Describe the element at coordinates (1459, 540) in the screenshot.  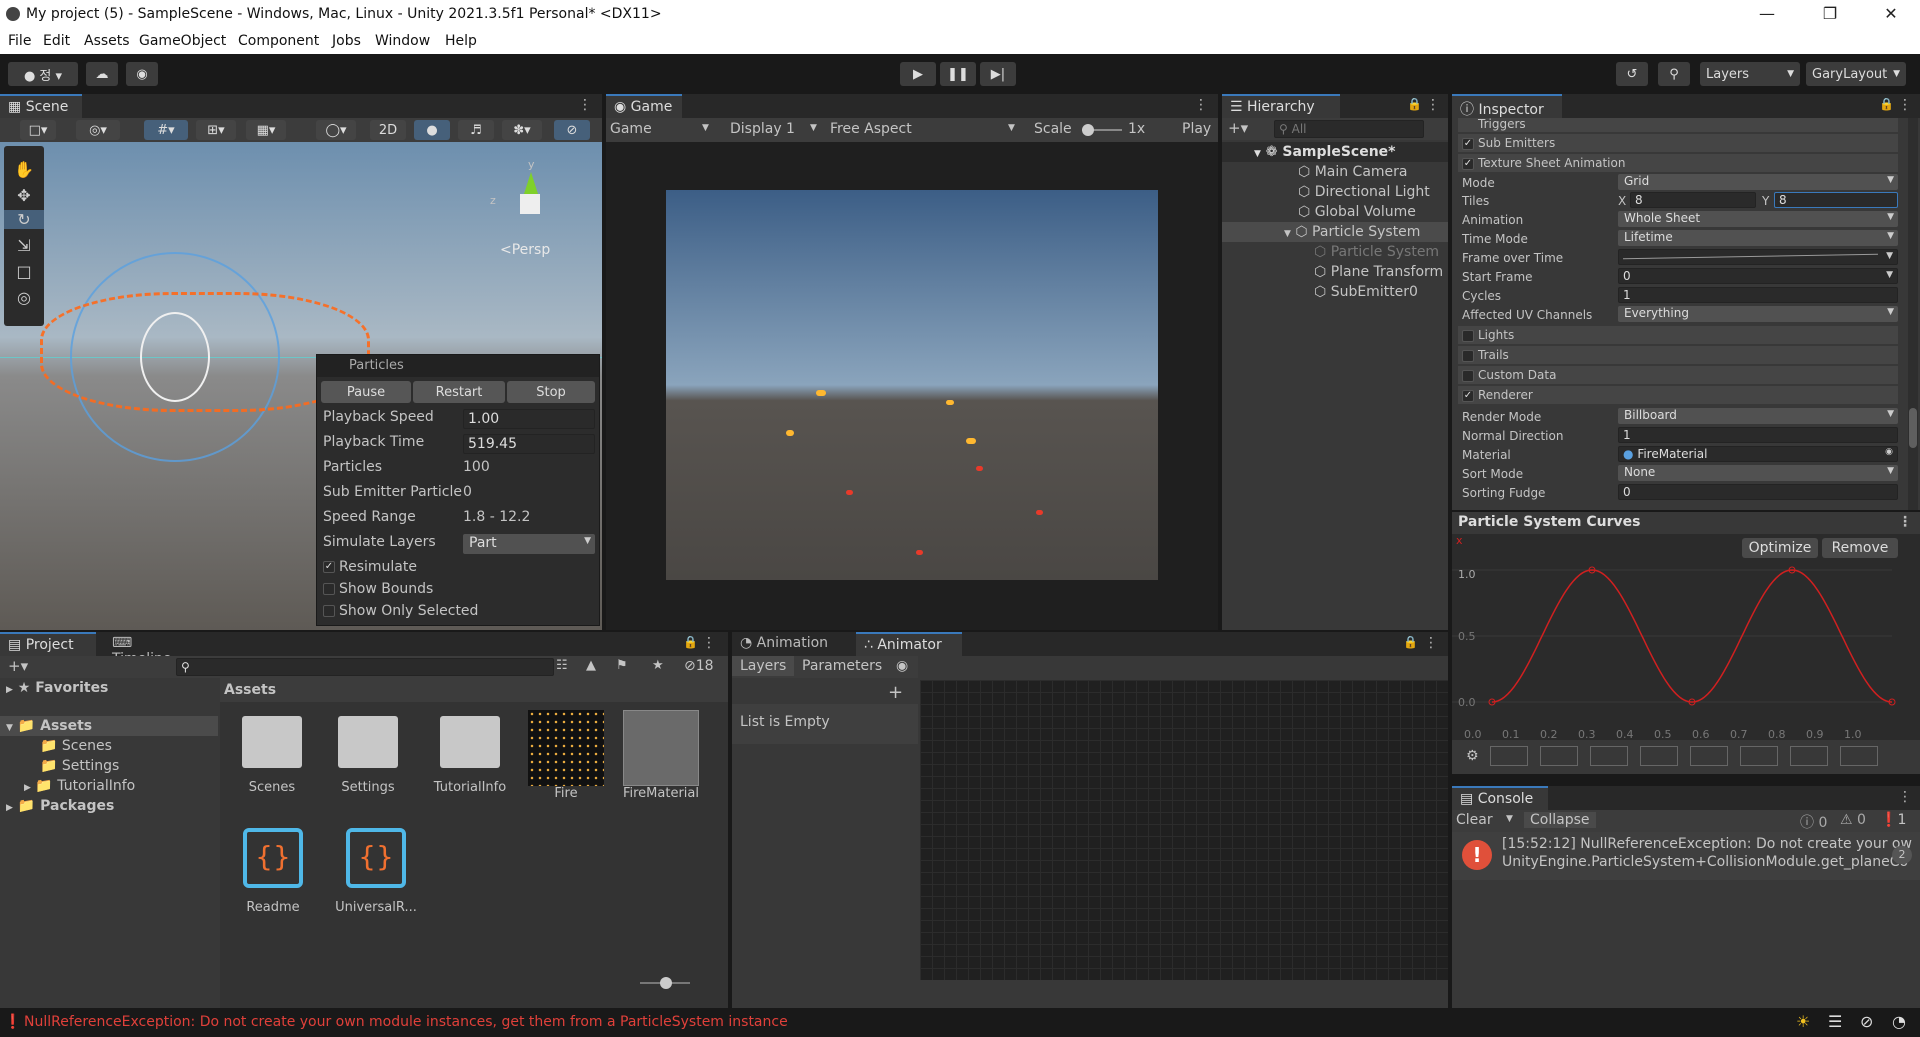
I see `curve-close-icon: x` at that location.